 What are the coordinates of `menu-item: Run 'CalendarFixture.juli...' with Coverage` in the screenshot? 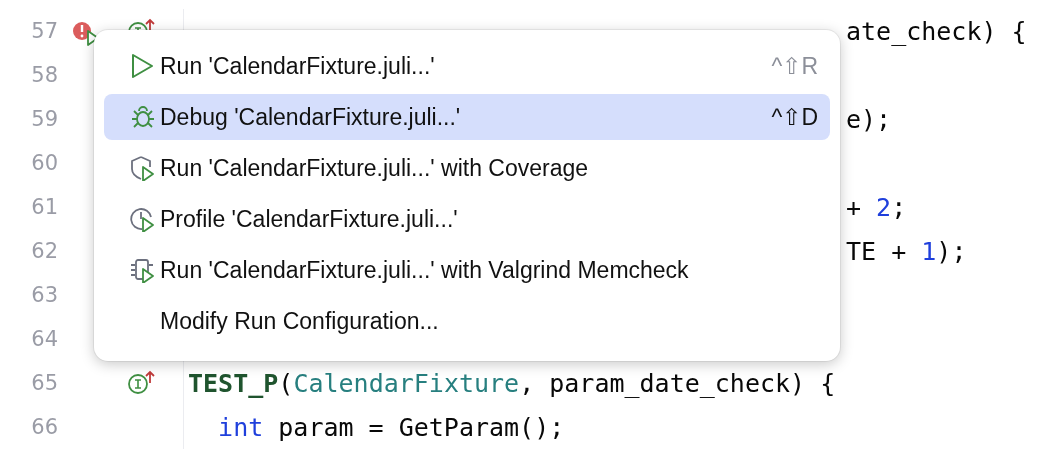 It's located at (467, 168).